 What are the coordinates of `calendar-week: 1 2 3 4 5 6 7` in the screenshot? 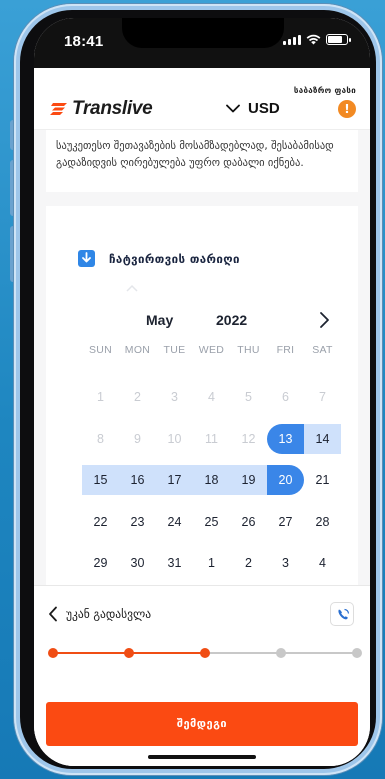 It's located at (211, 397).